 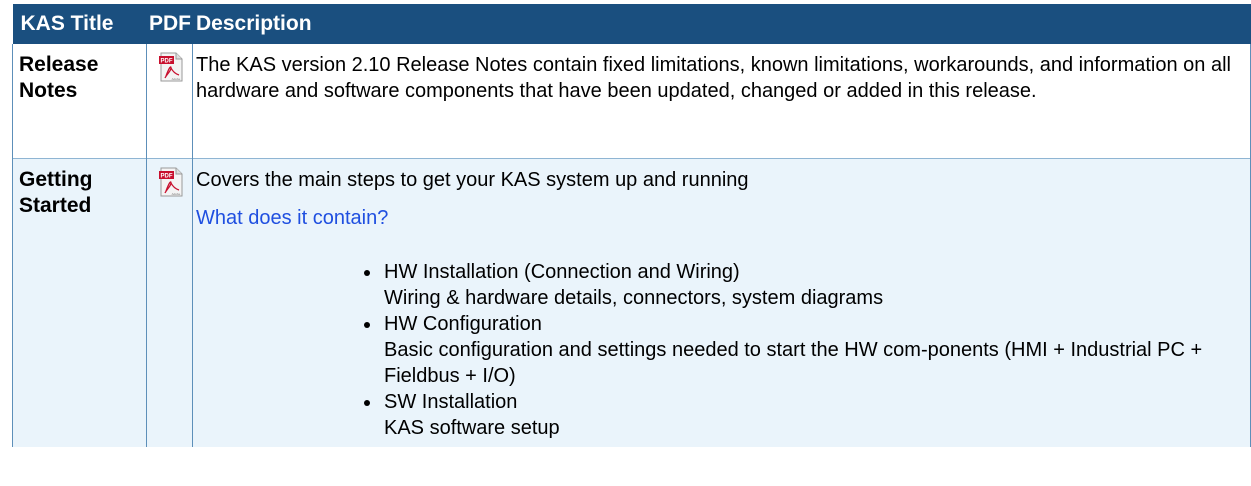 I want to click on list-item-detail: KAS software setup, so click(x=472, y=428).